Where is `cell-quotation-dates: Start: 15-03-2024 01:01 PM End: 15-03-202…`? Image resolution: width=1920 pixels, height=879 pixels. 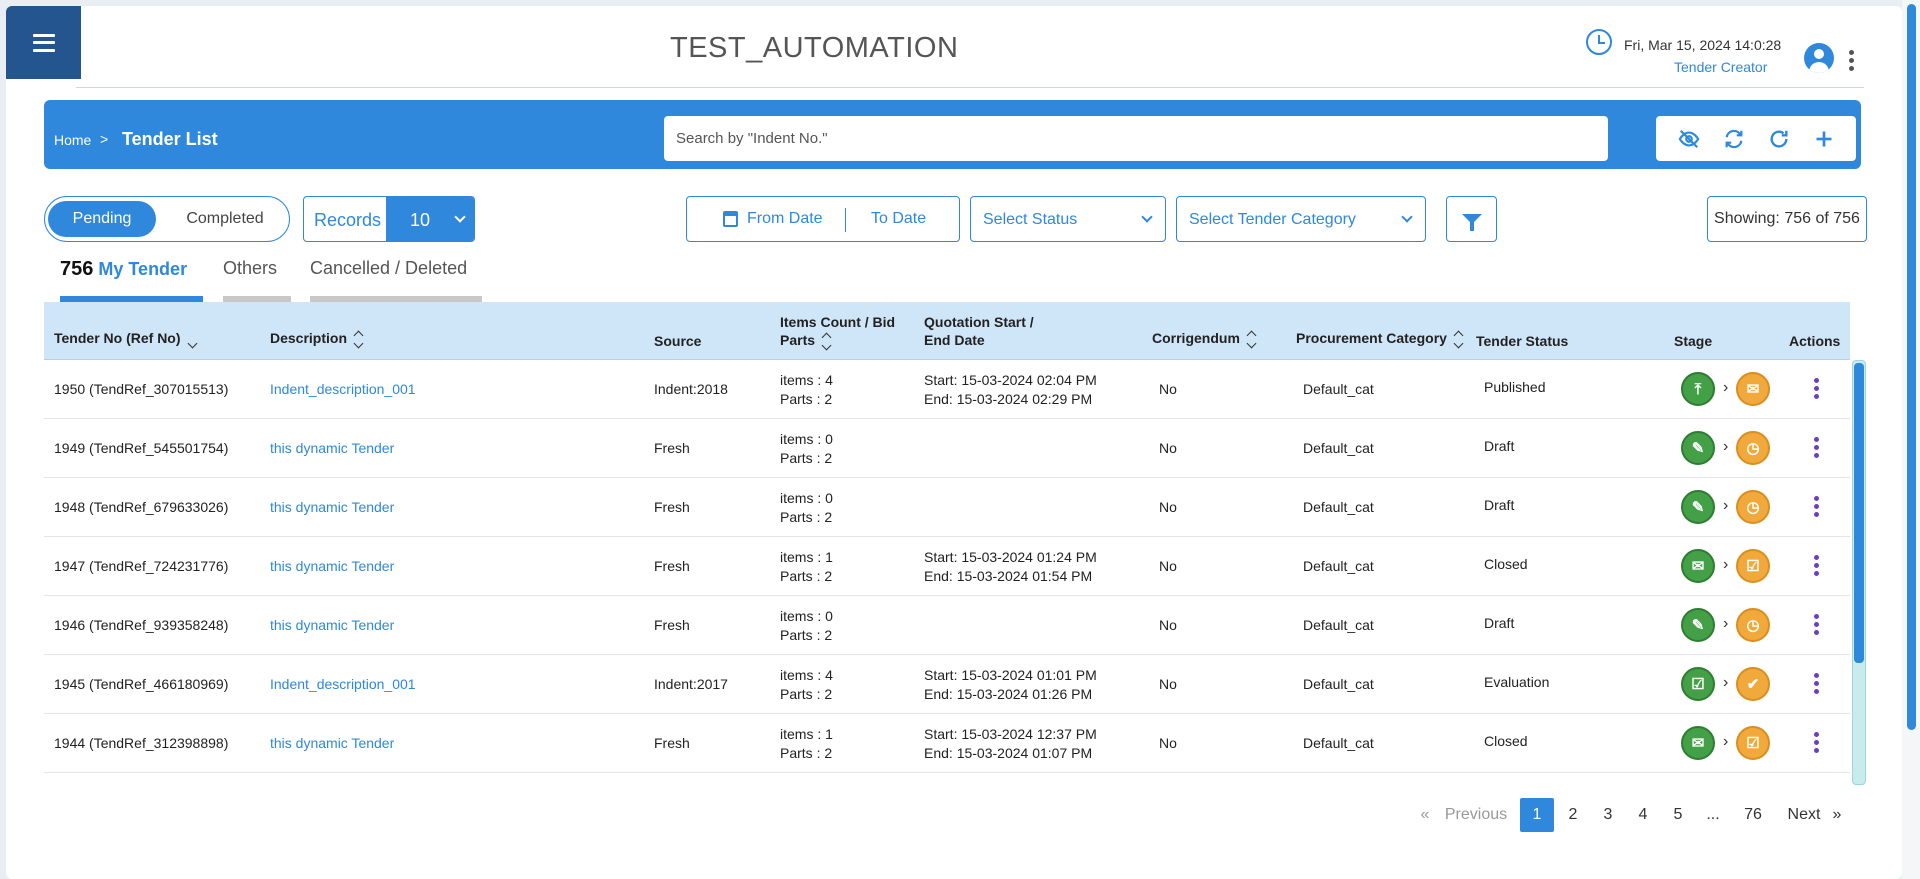 cell-quotation-dates: Start: 15-03-2024 01:01 PM End: 15-03-202… is located at coordinates (1010, 684).